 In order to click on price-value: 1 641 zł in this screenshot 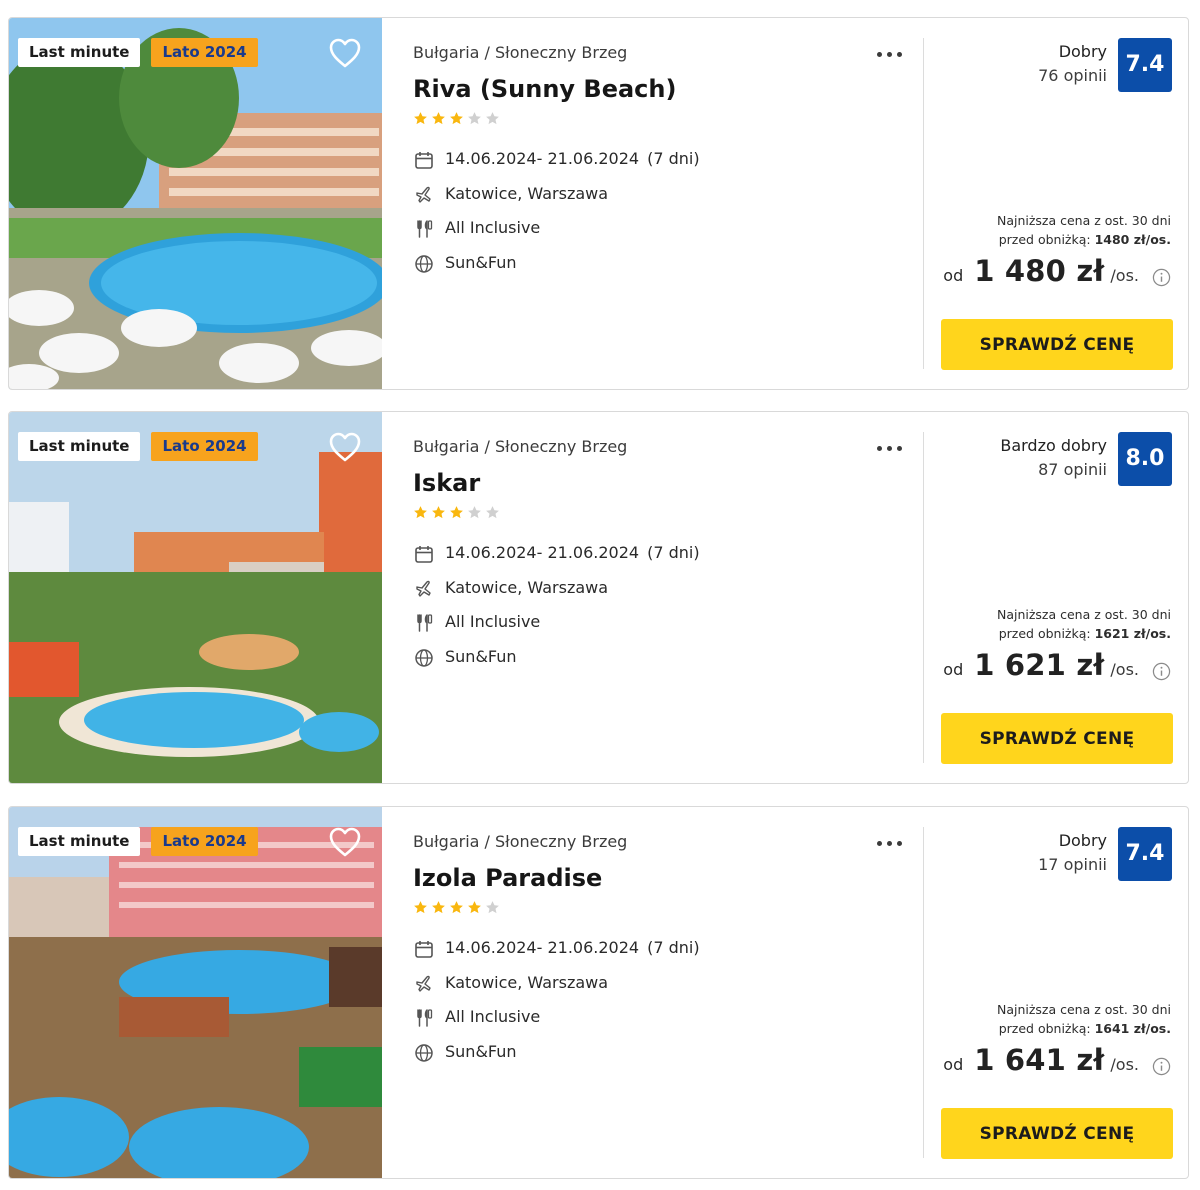, I will do `click(1039, 1060)`.